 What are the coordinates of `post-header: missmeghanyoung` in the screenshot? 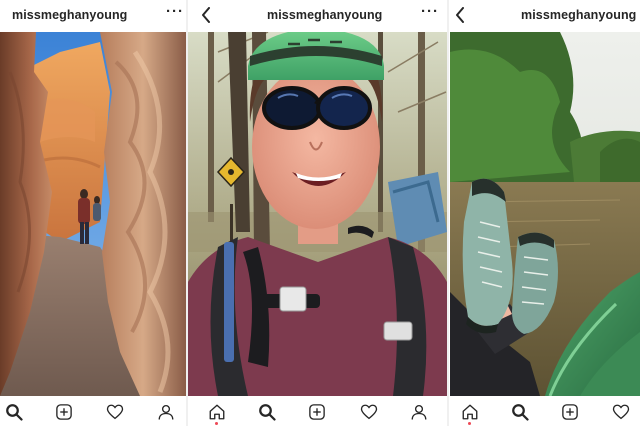 It's located at (545, 15).